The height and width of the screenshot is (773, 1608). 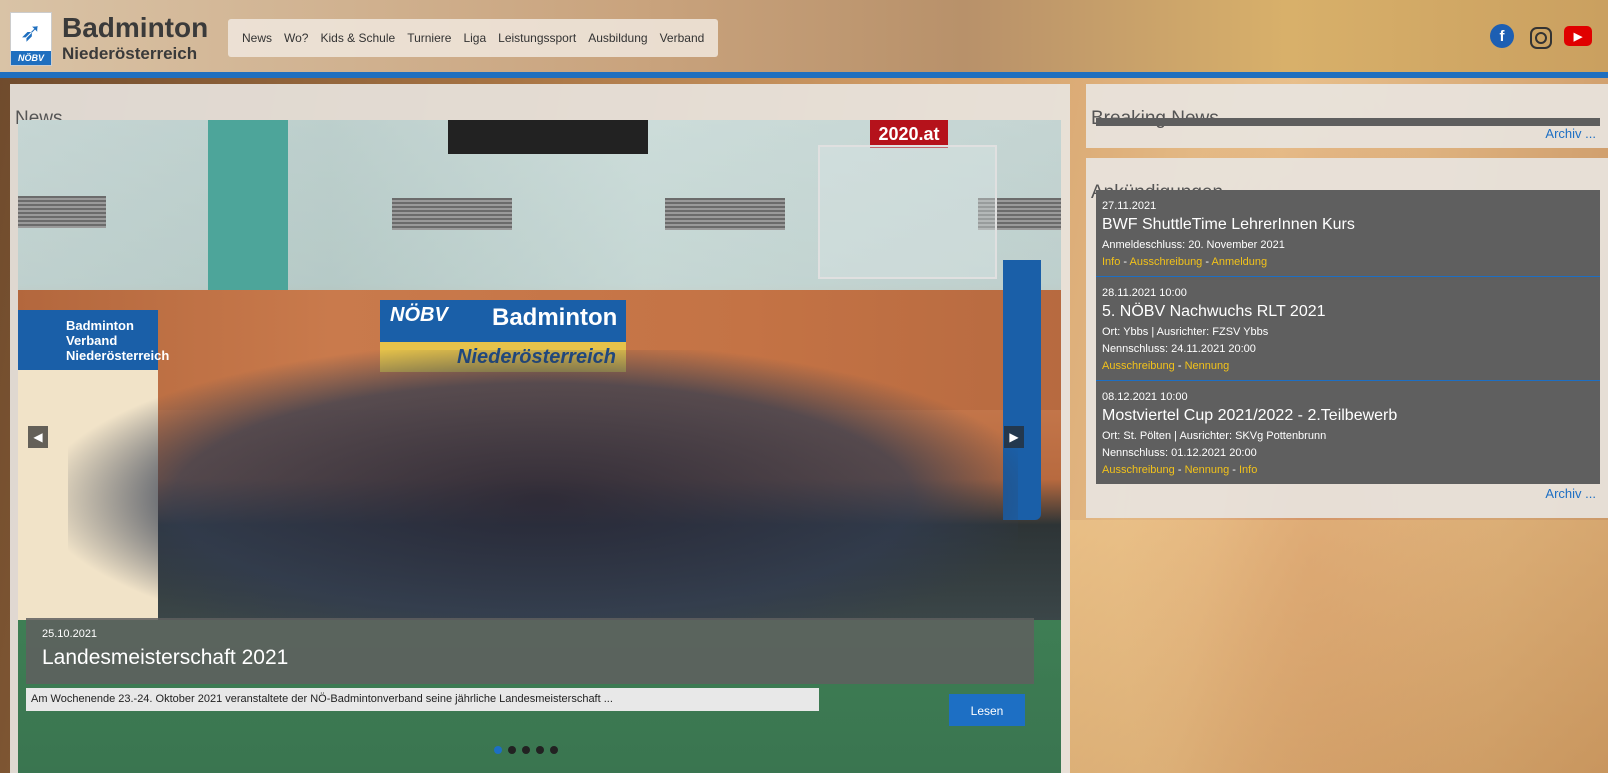 What do you see at coordinates (70, 634) in the screenshot?
I see `slide-date: 25.10.2021` at bounding box center [70, 634].